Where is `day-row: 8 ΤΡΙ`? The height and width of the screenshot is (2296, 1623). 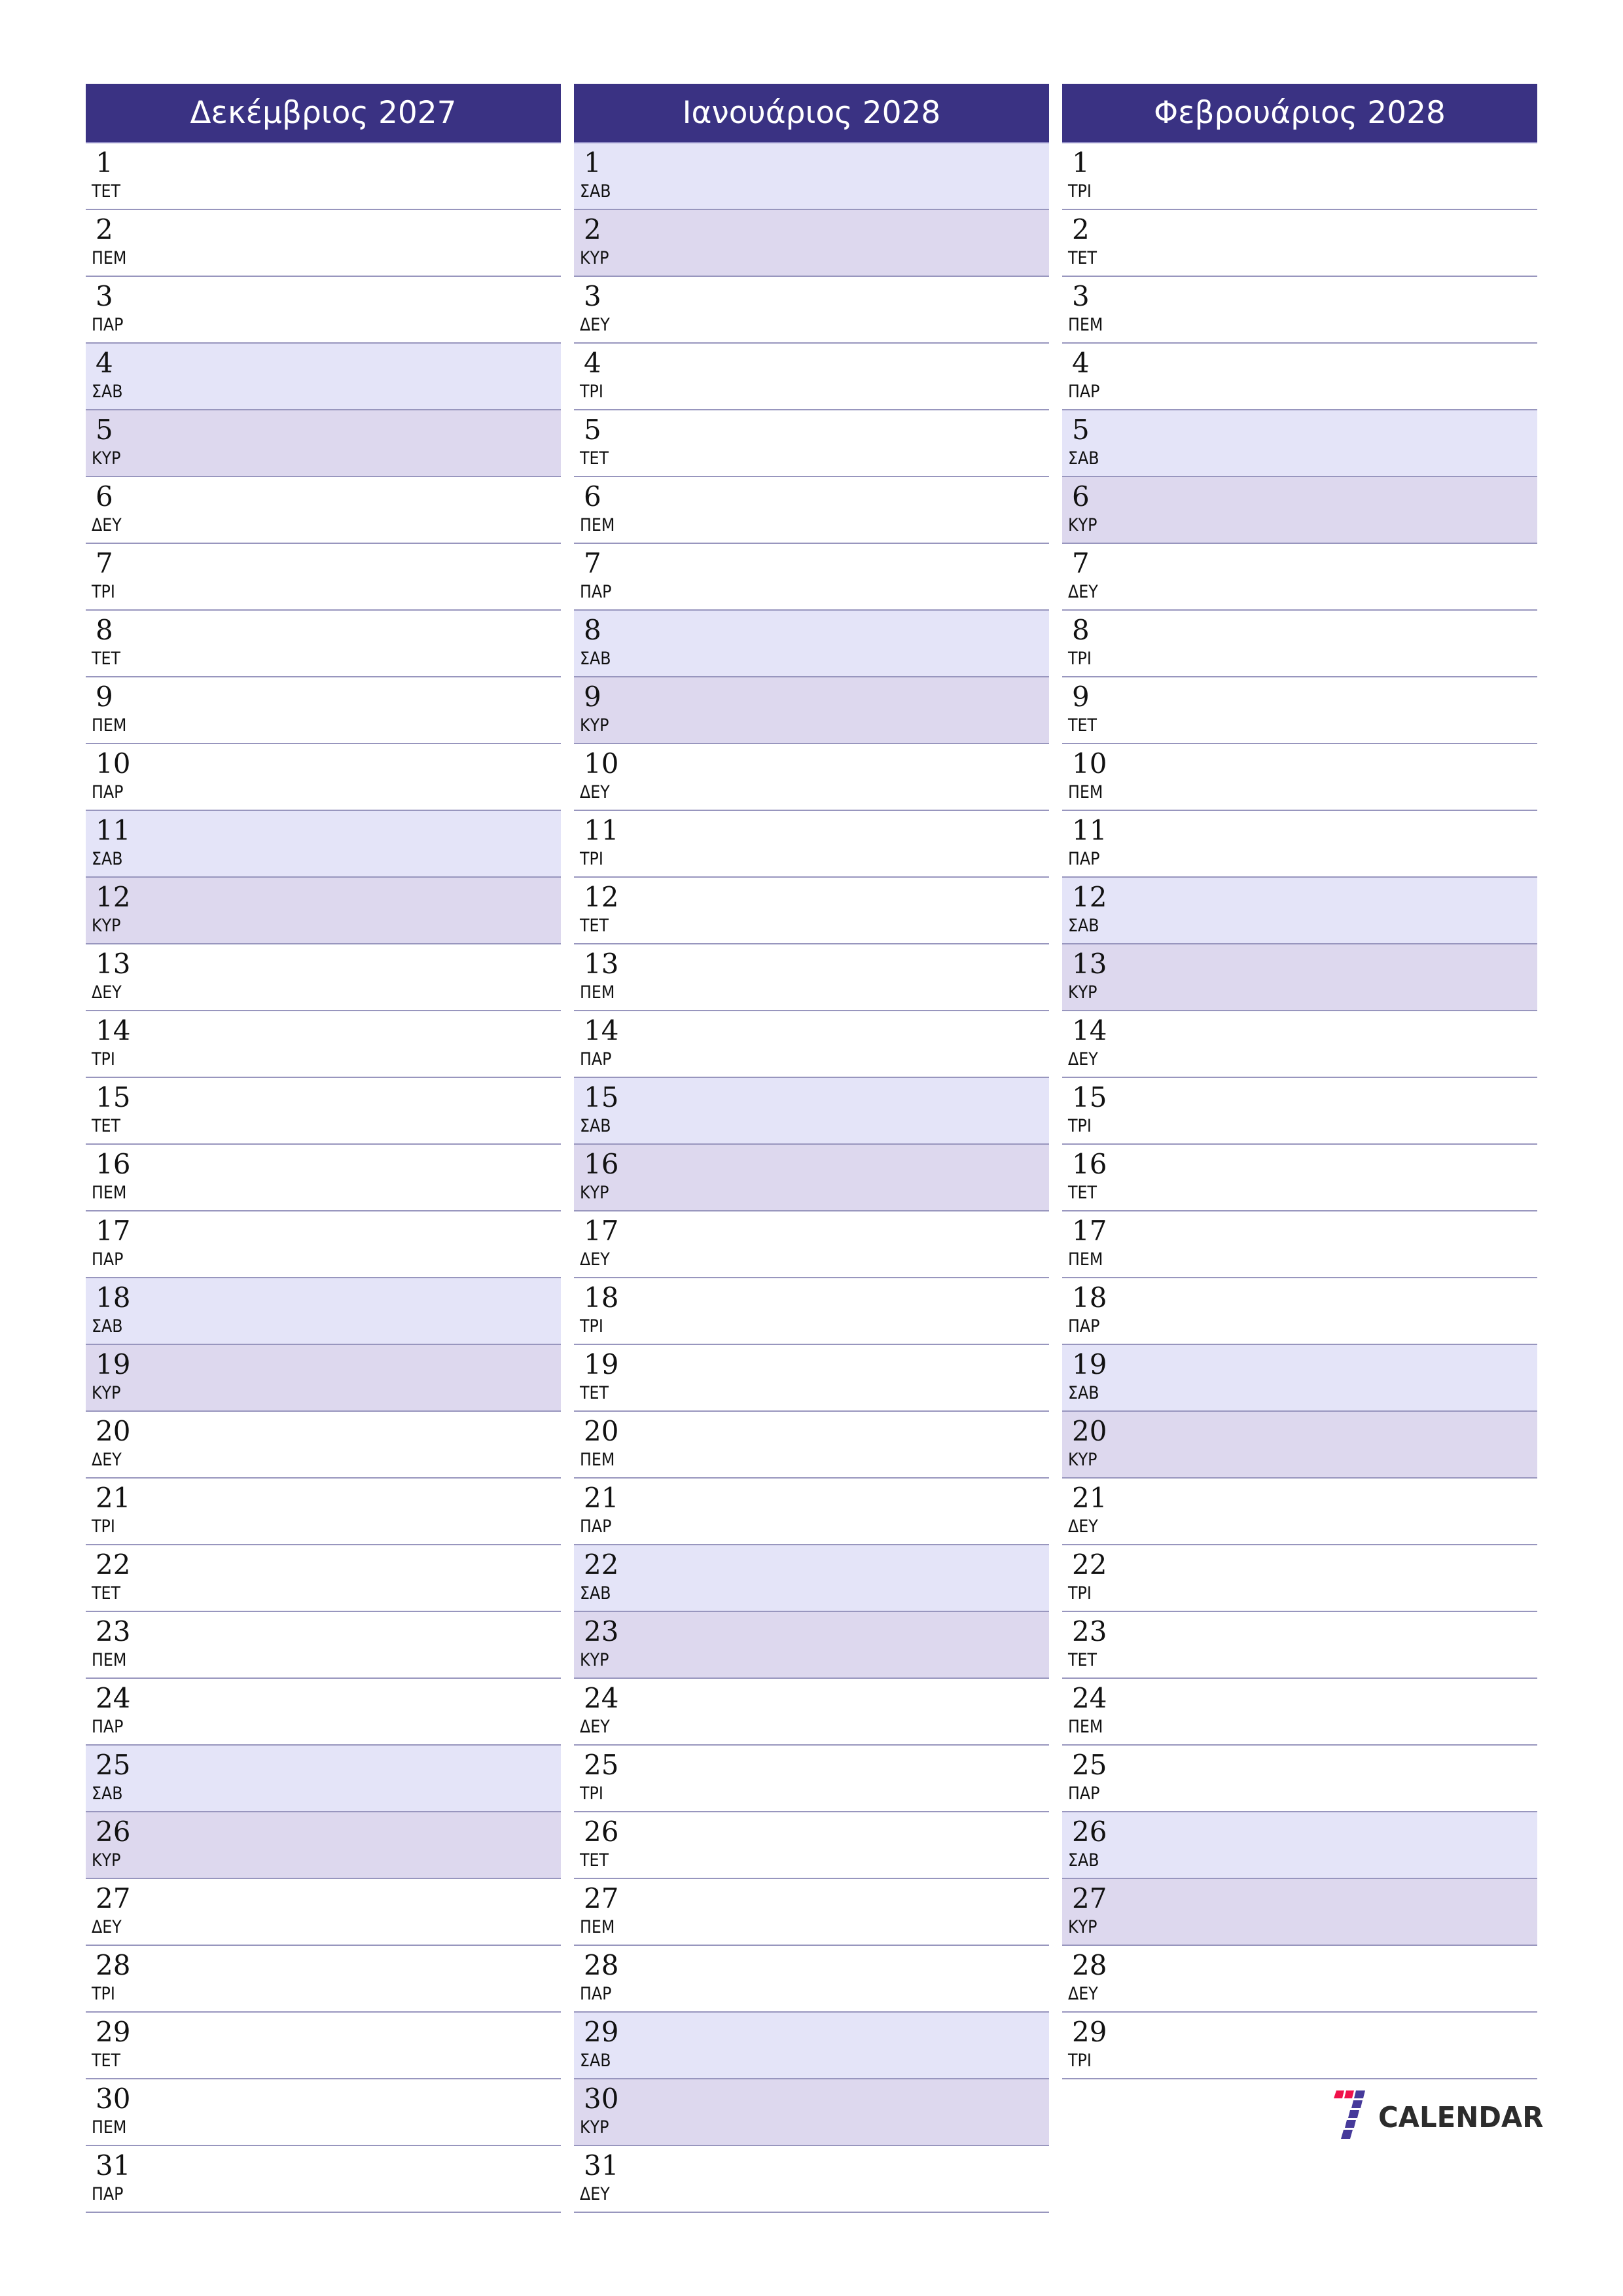 day-row: 8 ΤΡΙ is located at coordinates (1299, 644).